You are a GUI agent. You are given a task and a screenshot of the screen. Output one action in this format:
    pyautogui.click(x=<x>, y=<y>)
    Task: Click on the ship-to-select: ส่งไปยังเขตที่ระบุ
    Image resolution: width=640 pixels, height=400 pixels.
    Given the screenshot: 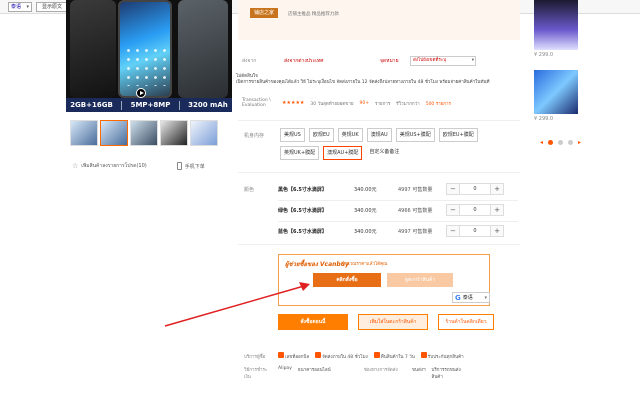 What is the action you would take?
    pyautogui.click(x=443, y=61)
    